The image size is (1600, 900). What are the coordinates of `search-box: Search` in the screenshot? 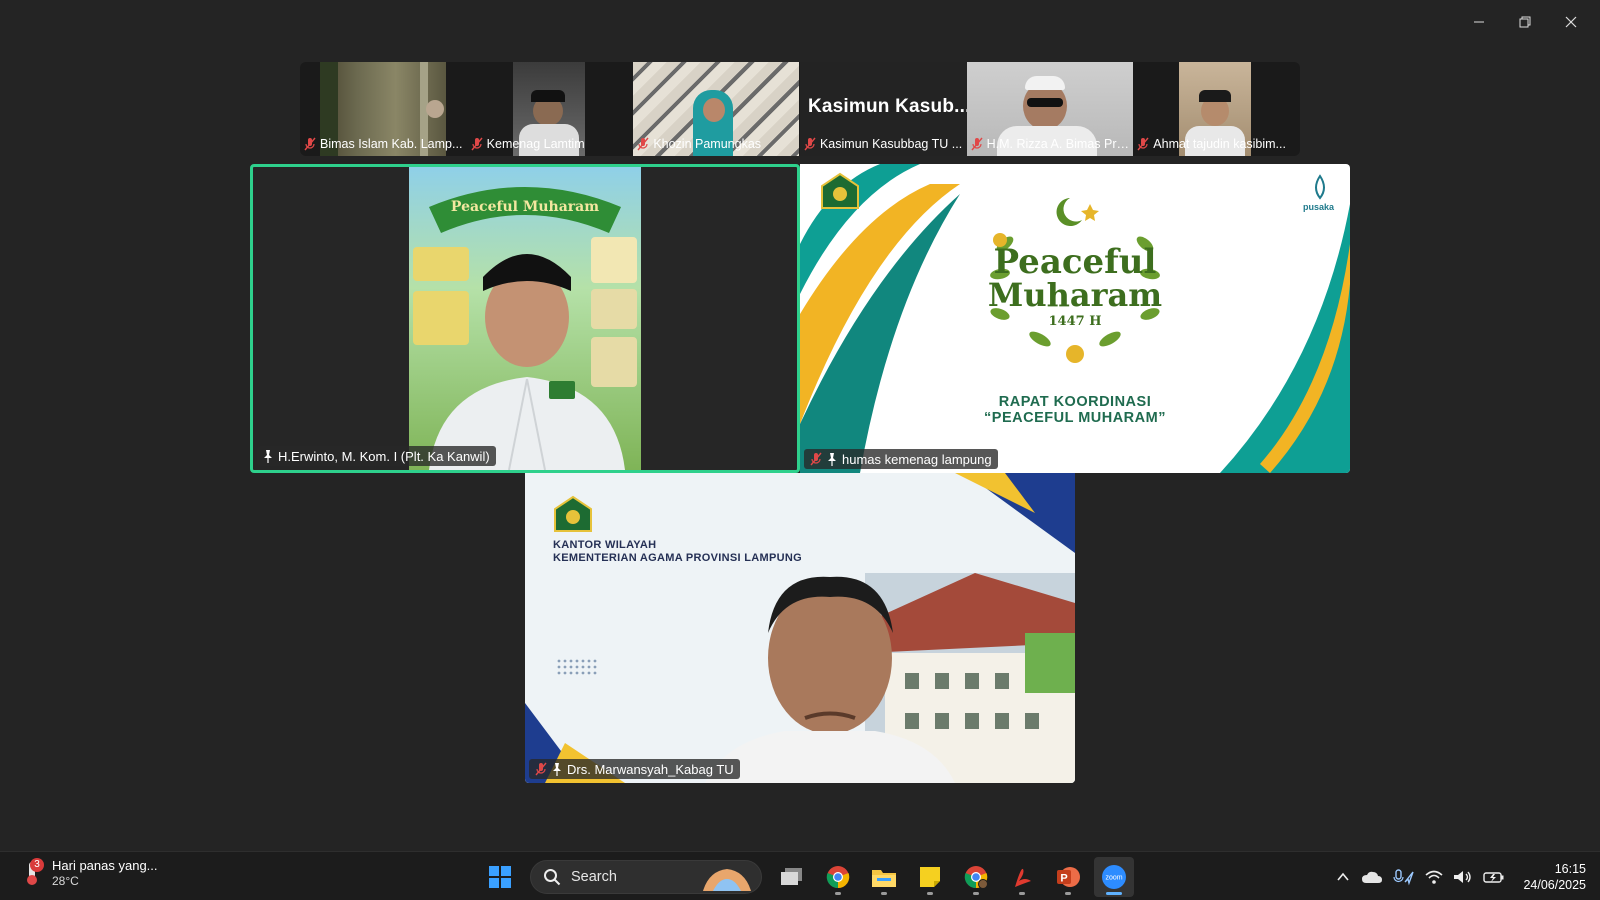 It's located at (646, 877).